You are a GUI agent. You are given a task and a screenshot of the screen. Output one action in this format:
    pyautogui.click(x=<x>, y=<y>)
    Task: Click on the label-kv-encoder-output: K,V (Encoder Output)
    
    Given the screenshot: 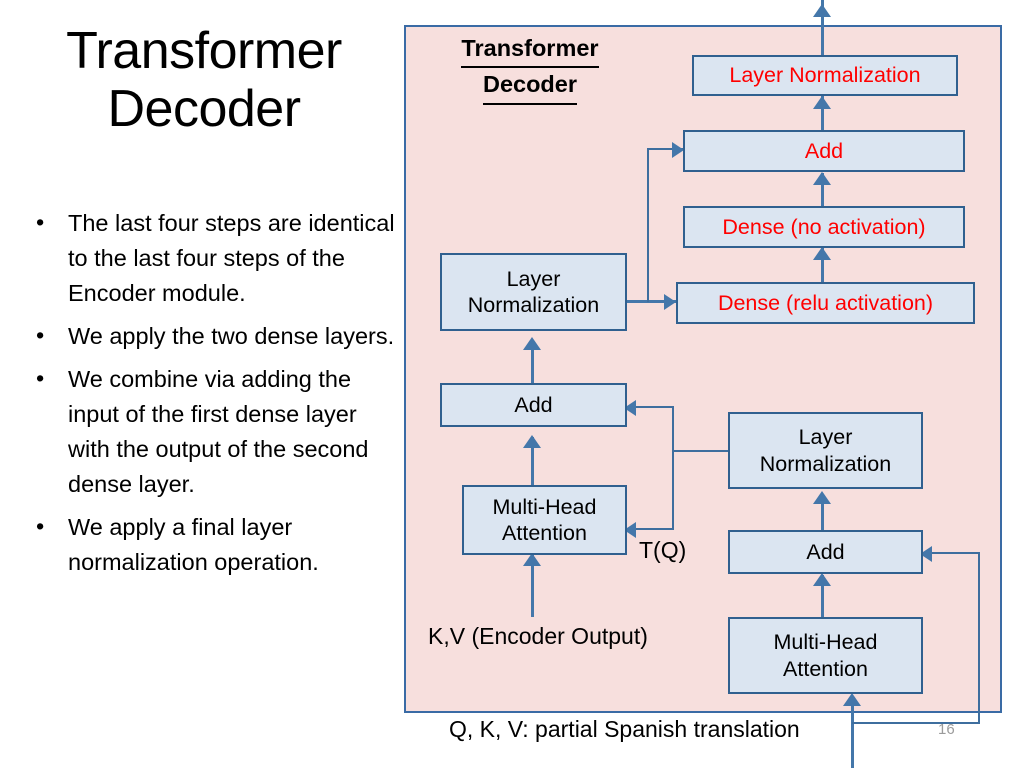 What is the action you would take?
    pyautogui.click(x=538, y=636)
    